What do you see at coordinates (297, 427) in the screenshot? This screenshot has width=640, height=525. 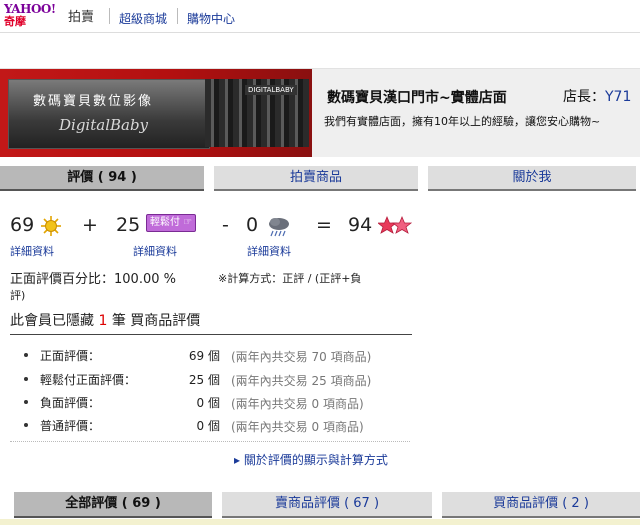 I see `stat-note-neutral: (兩年內共交易 0 項商品)` at bounding box center [297, 427].